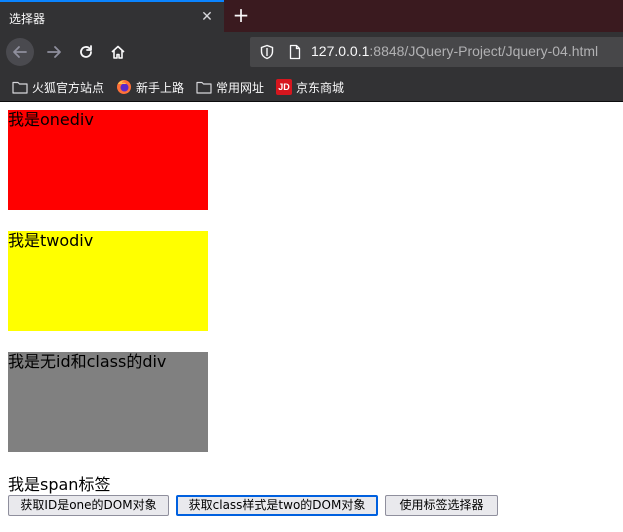 The height and width of the screenshot is (532, 623). I want to click on bookmark-label: 常用网址, so click(240, 87).